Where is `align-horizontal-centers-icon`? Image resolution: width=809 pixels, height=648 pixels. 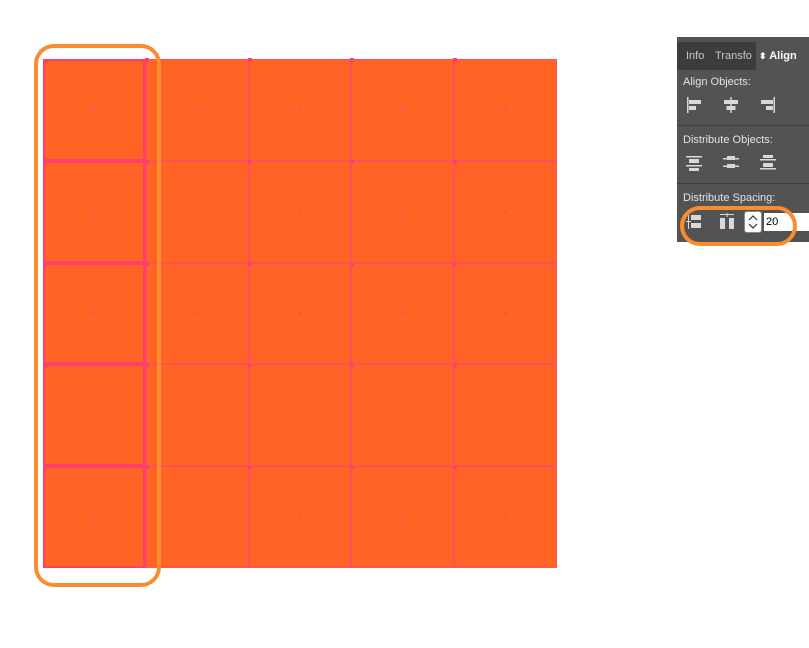
align-horizontal-centers-icon is located at coordinates (731, 105).